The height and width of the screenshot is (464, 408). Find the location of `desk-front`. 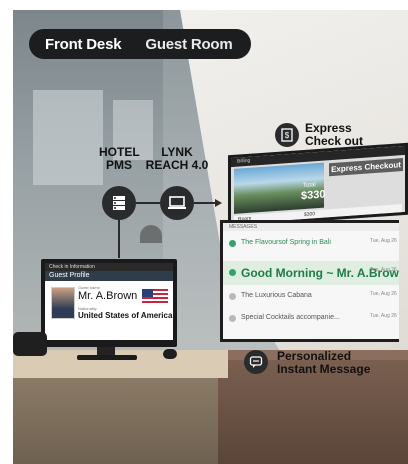

desk-front is located at coordinates (115, 421).